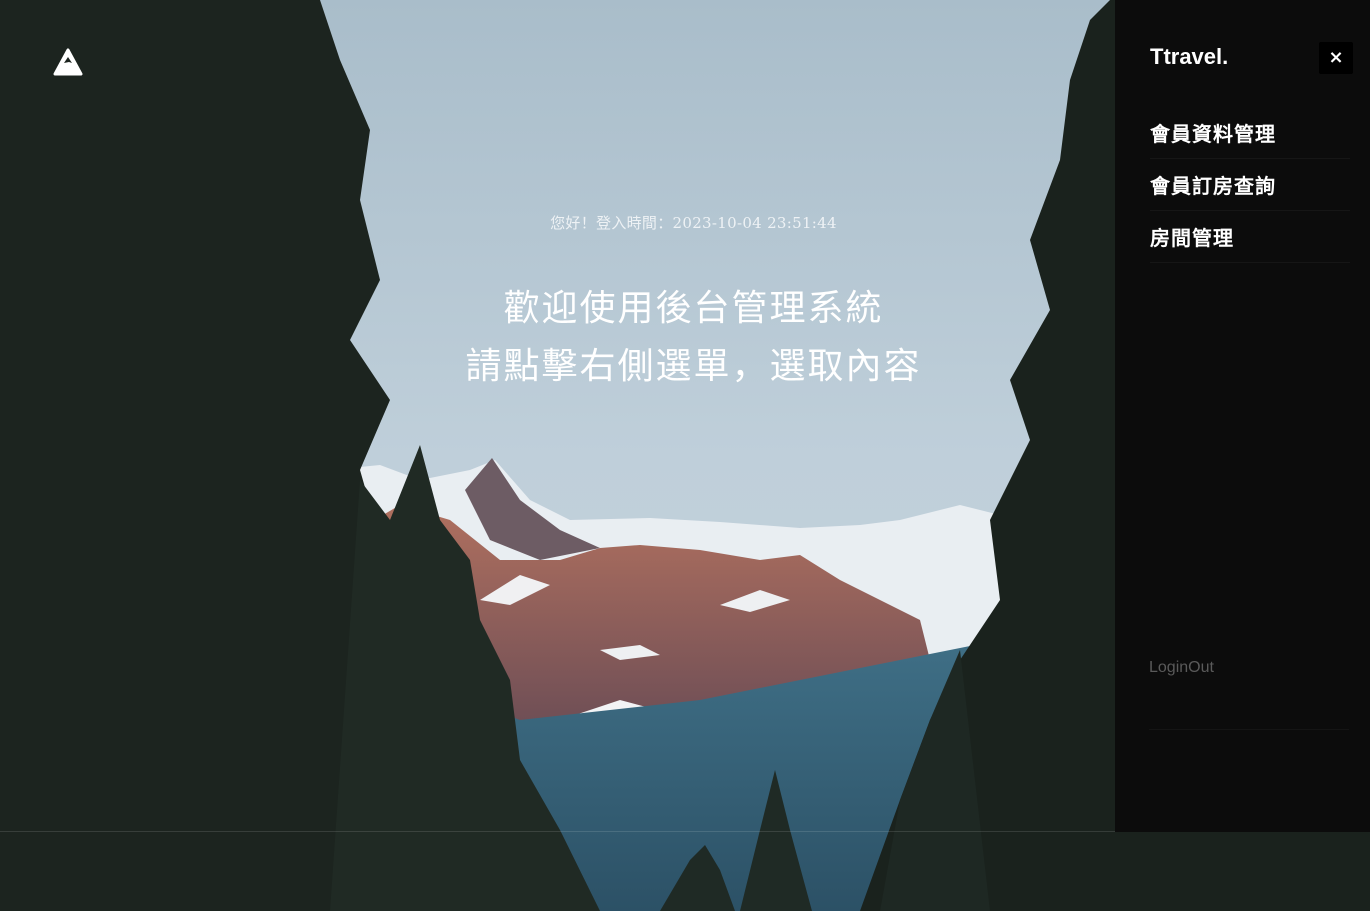 This screenshot has height=911, width=1370. I want to click on menu-item-label: 會員資料管理, so click(1213, 134).